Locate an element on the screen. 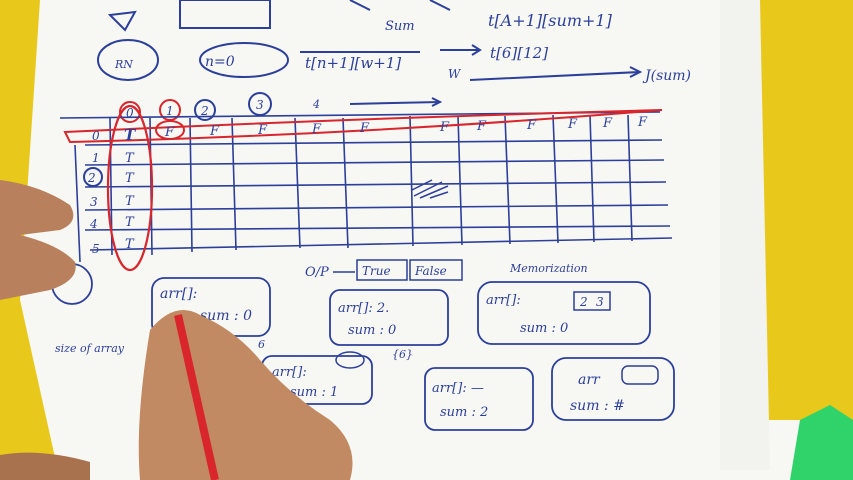  col-header-4: 4 is located at coordinates (316, 104).